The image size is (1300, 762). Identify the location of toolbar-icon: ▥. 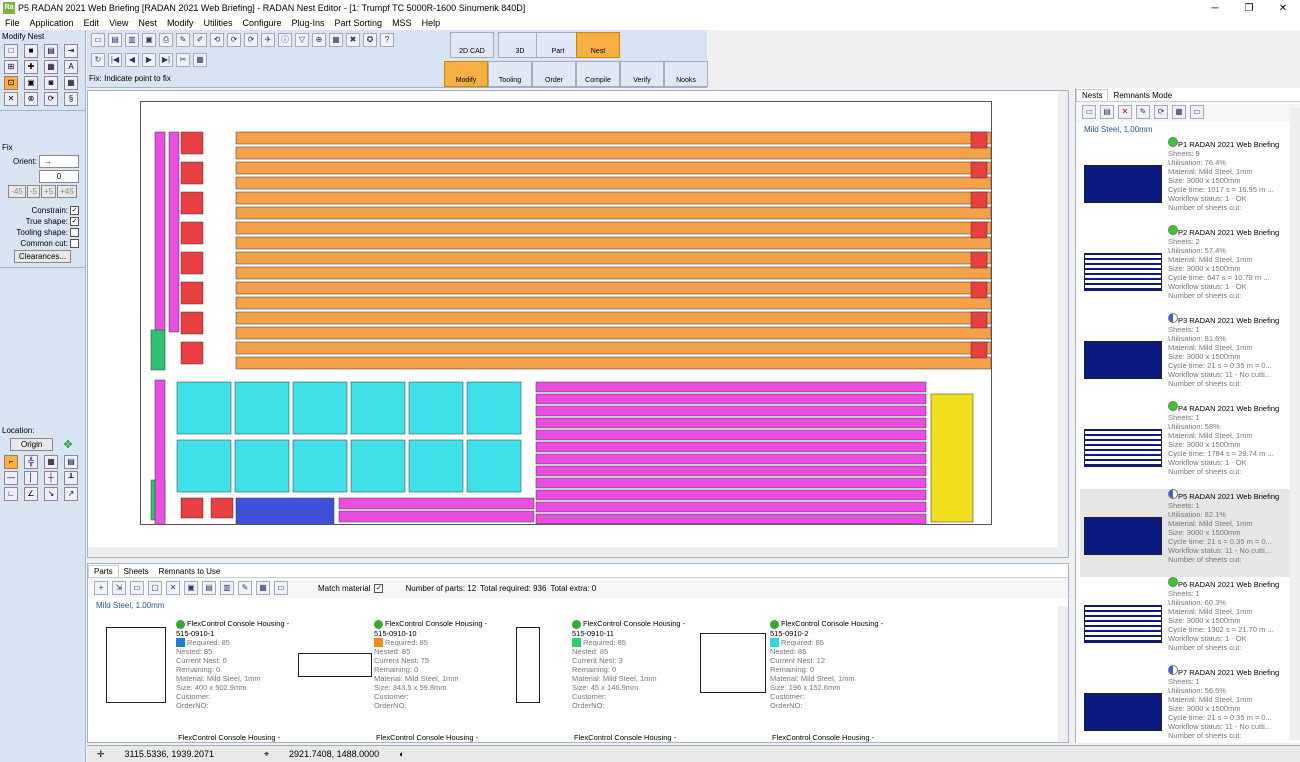
(132, 40).